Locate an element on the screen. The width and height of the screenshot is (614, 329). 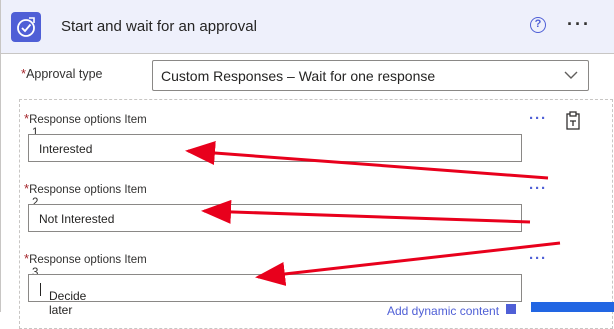
response-option-value: Interested is located at coordinates (66, 149).